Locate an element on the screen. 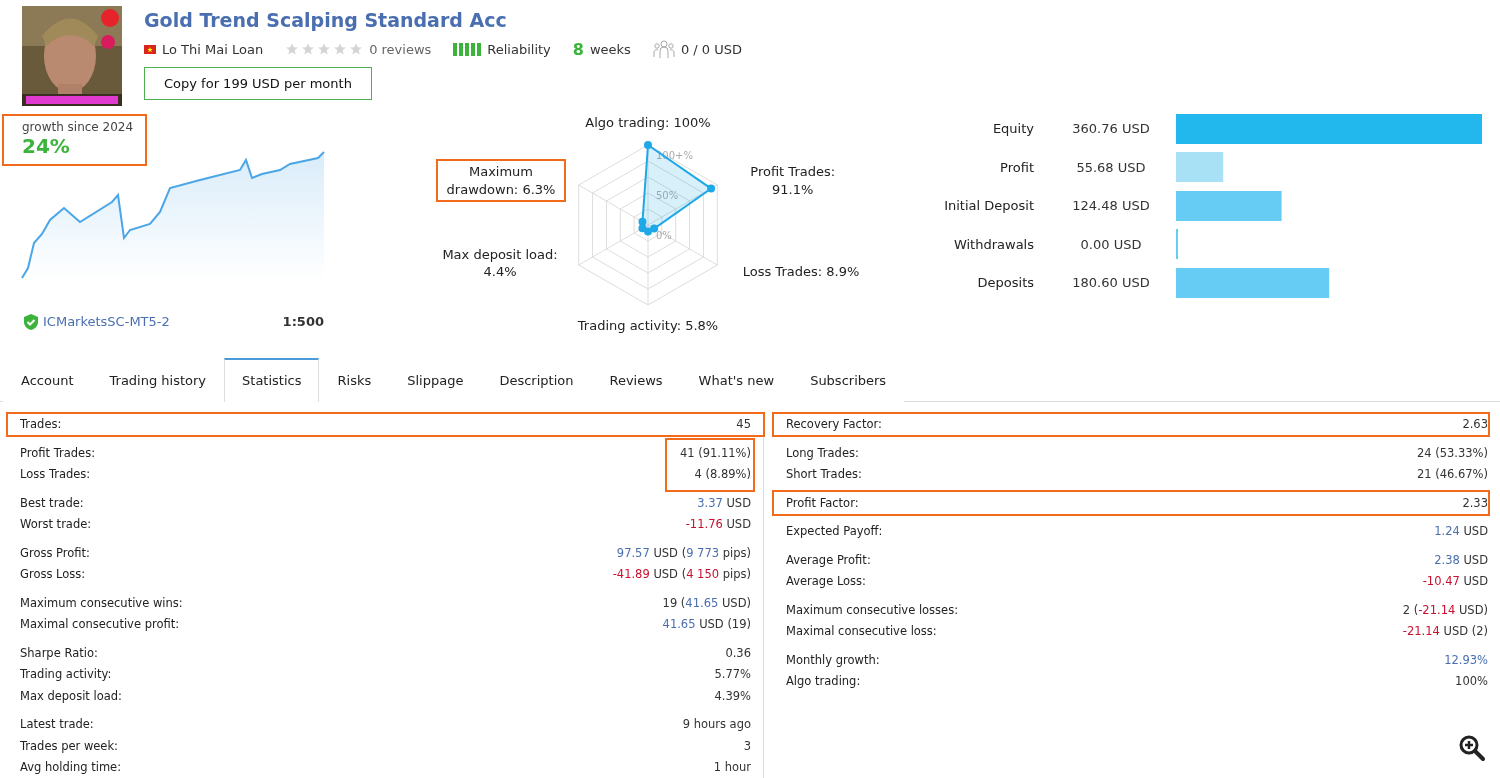 The image size is (1500, 778). stat-value: 2 (-21.14 USD) is located at coordinates (1445, 609).